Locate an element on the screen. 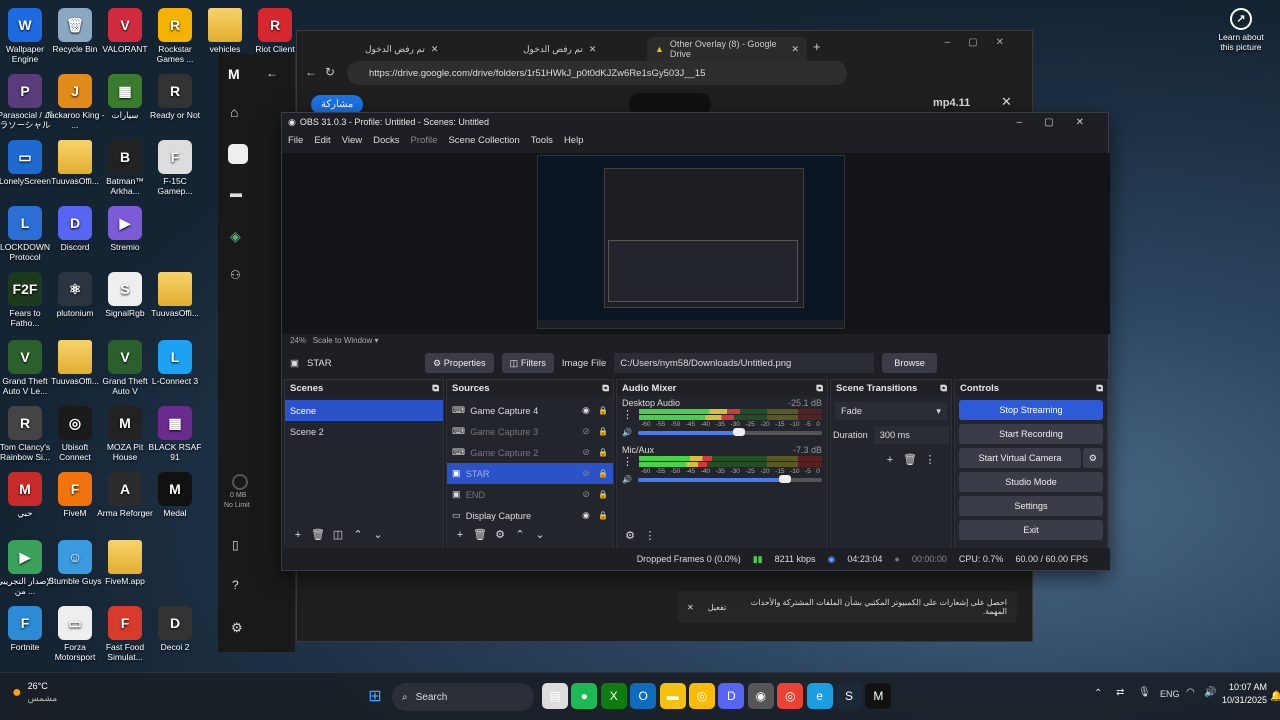  obs-icon: ◉ is located at coordinates (760, 696).